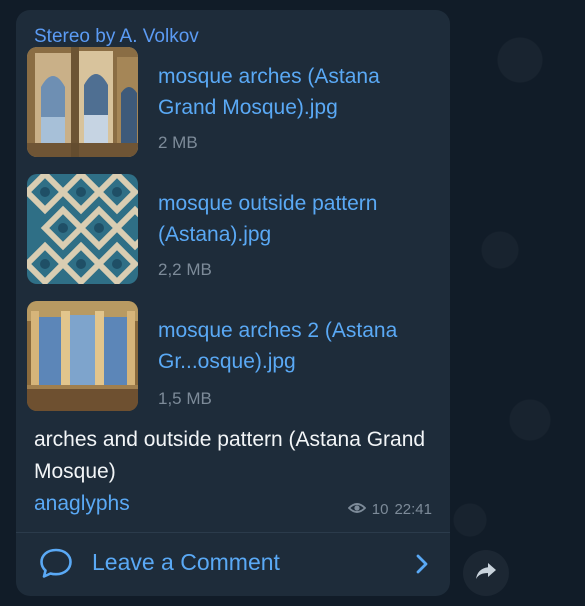 The image size is (585, 606). I want to click on file-thumbnail-pattern, so click(82, 229).